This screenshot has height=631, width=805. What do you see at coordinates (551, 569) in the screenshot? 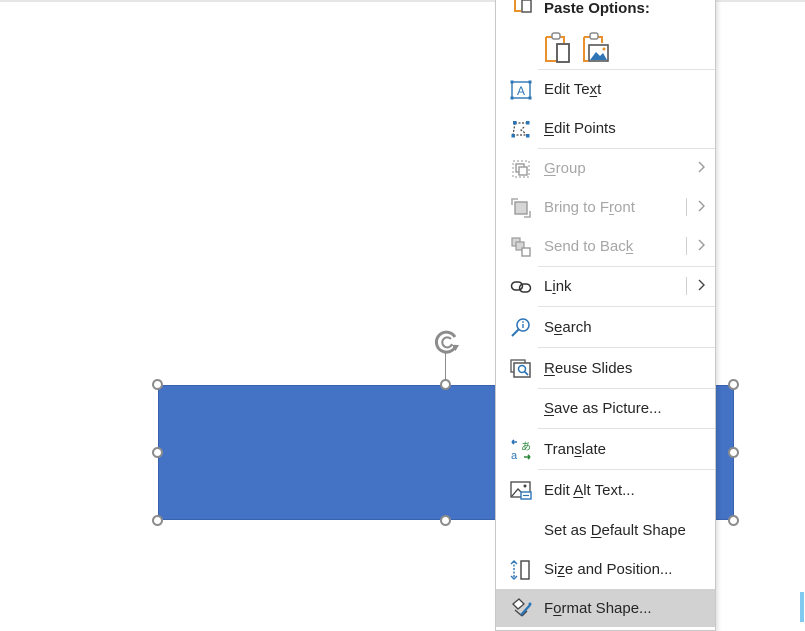
I see `label-text: Si` at bounding box center [551, 569].